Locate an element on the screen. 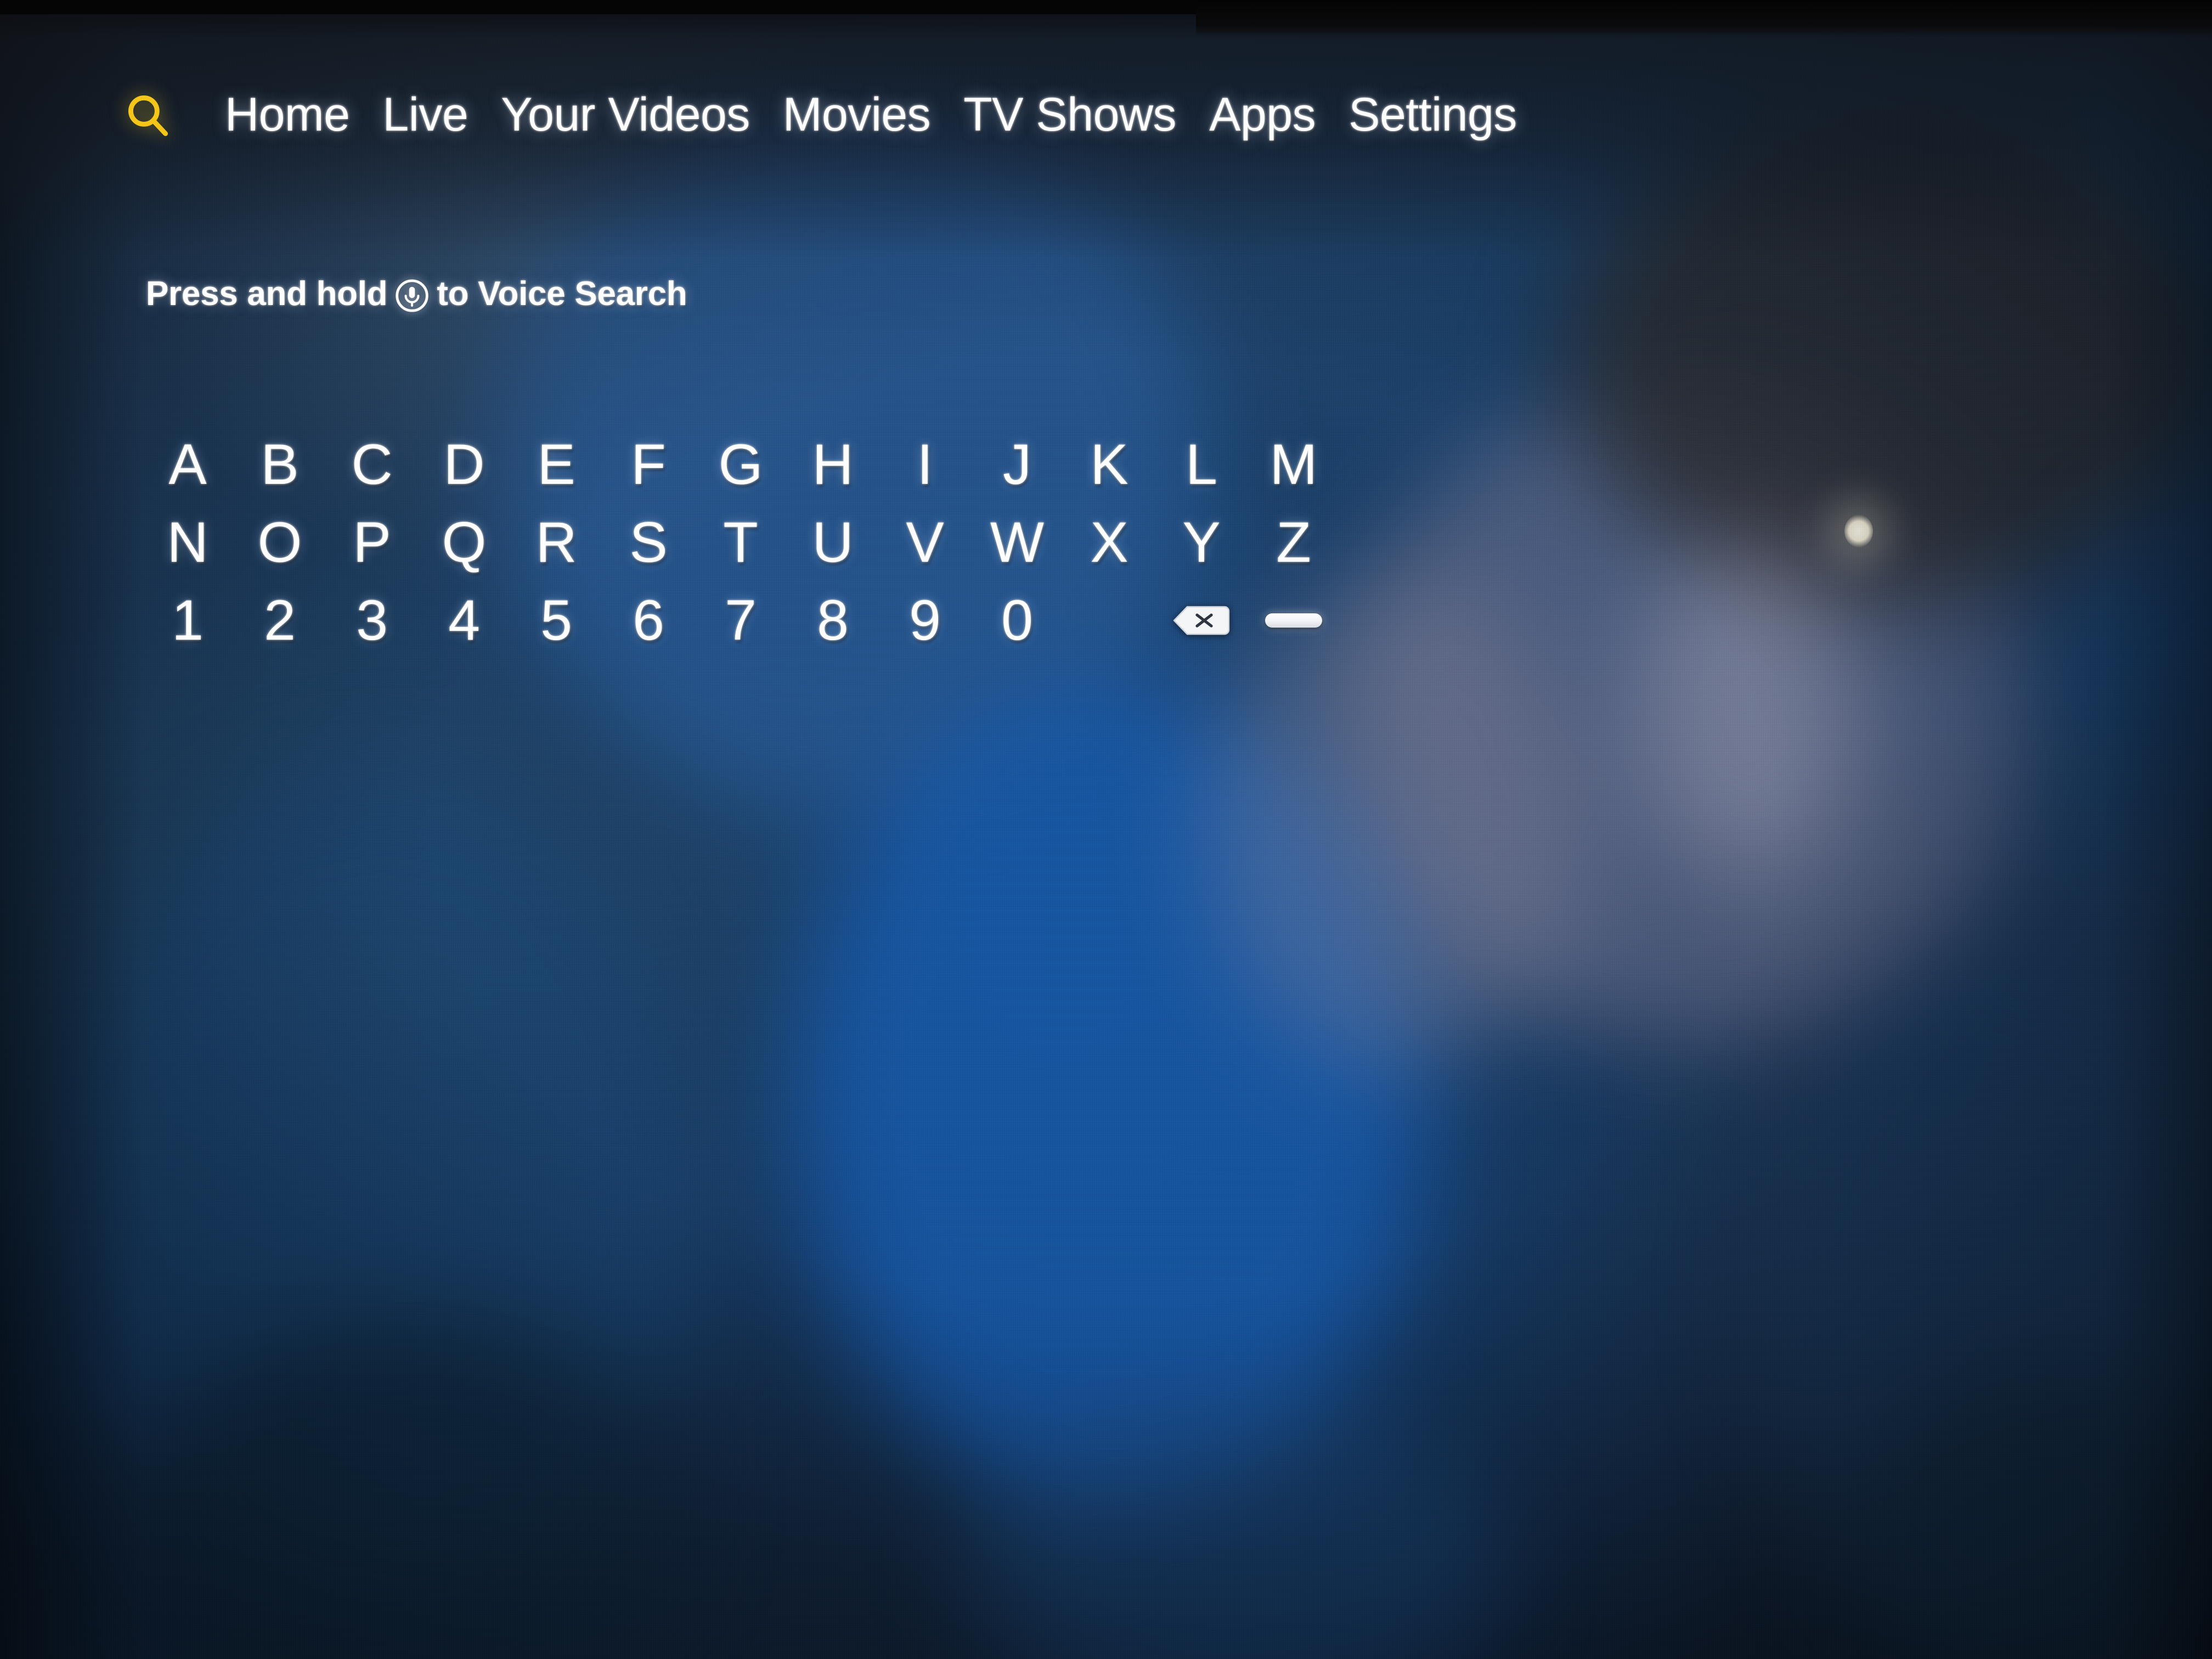 The image size is (2212, 1659). key-g: G is located at coordinates (741, 465).